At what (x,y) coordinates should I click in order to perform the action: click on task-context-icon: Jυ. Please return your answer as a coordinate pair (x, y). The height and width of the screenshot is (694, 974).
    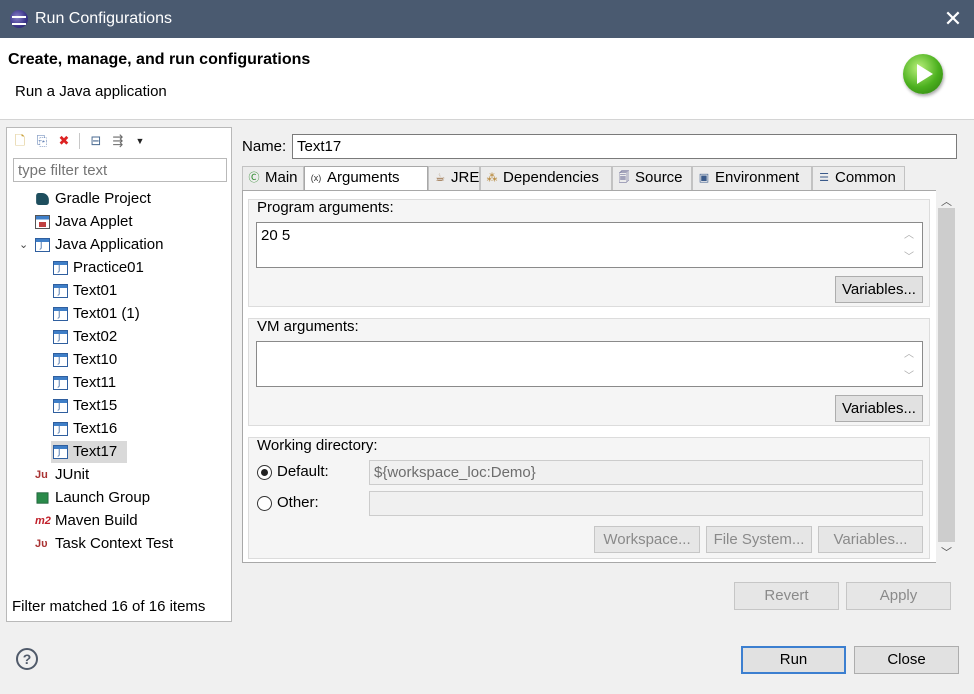
    Looking at the image, I should click on (41, 544).